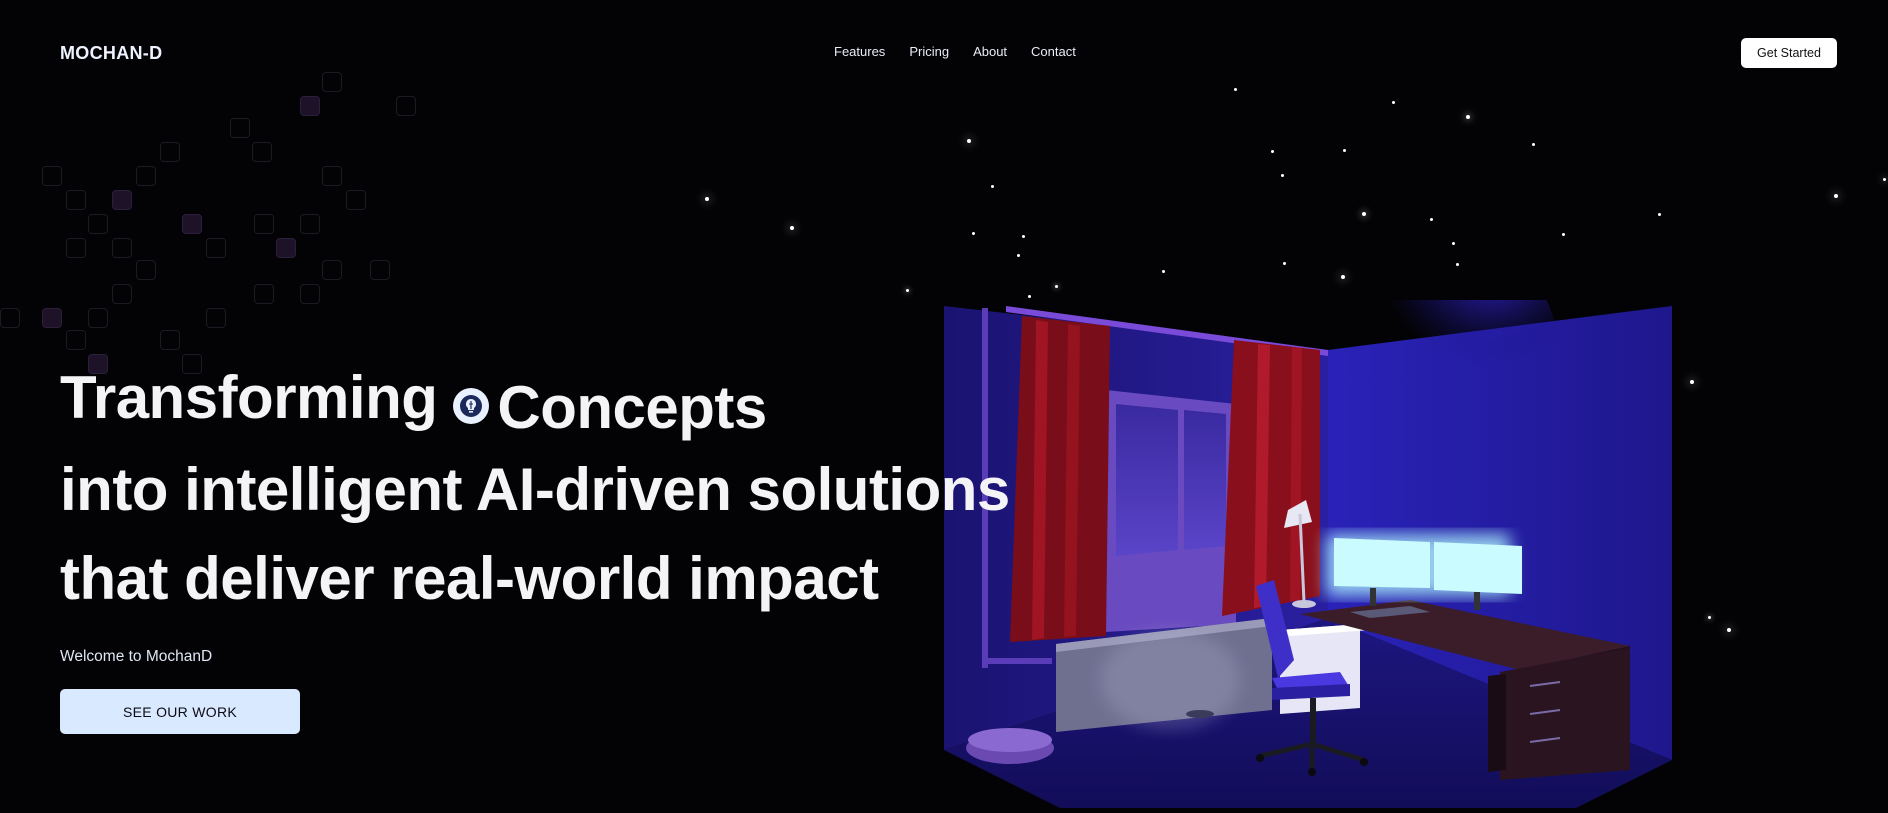 The width and height of the screenshot is (1888, 813). What do you see at coordinates (471, 406) in the screenshot?
I see `lightbulb-brain-icon` at bounding box center [471, 406].